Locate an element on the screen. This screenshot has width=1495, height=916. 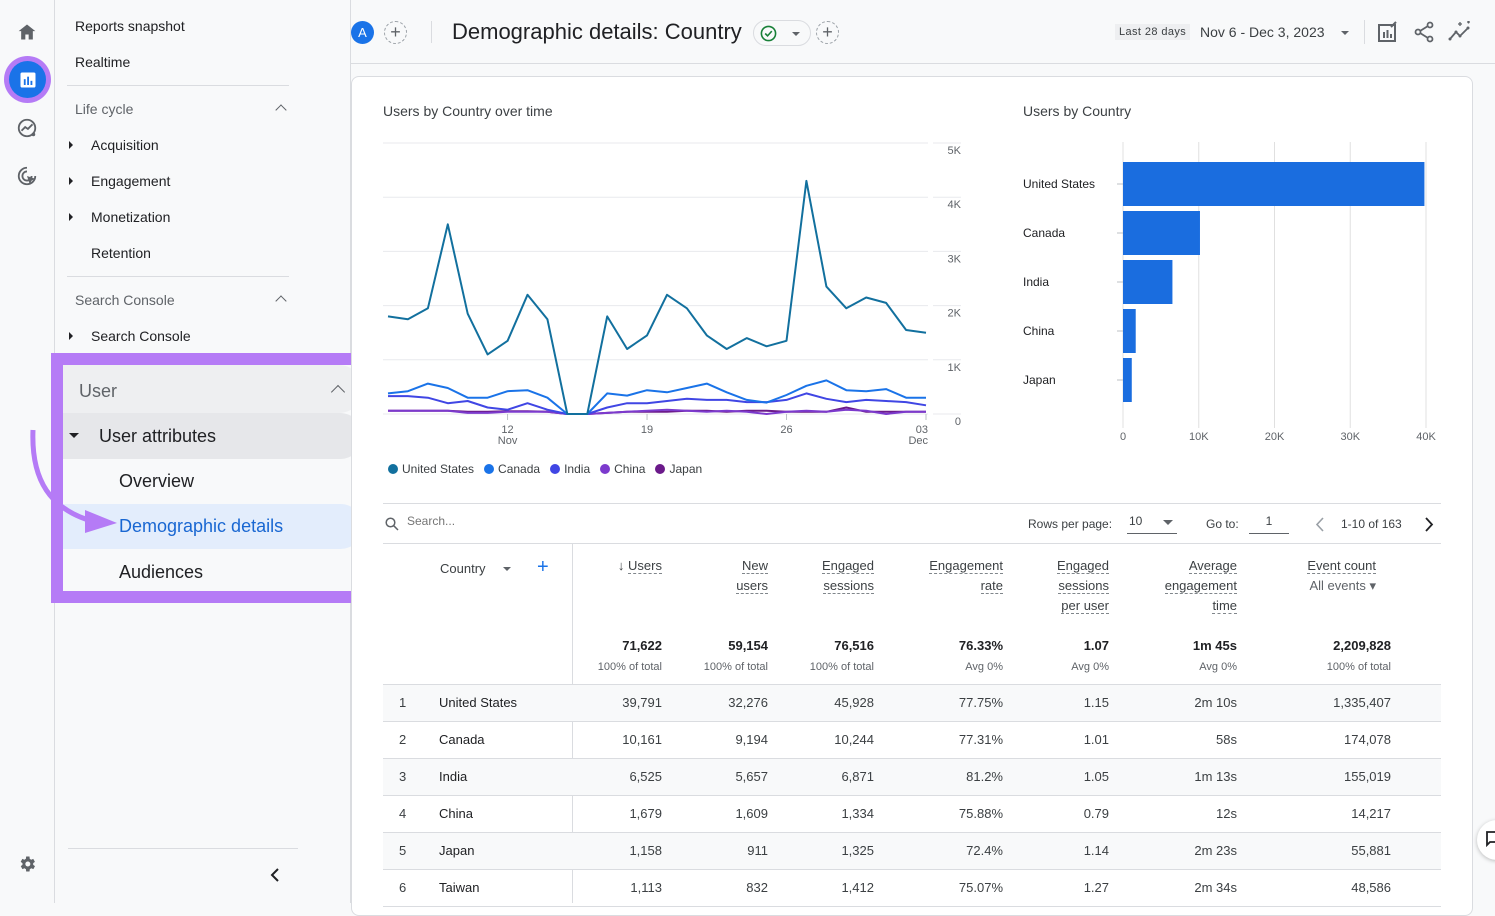
column-header-label: time is located at coordinates (1224, 606).